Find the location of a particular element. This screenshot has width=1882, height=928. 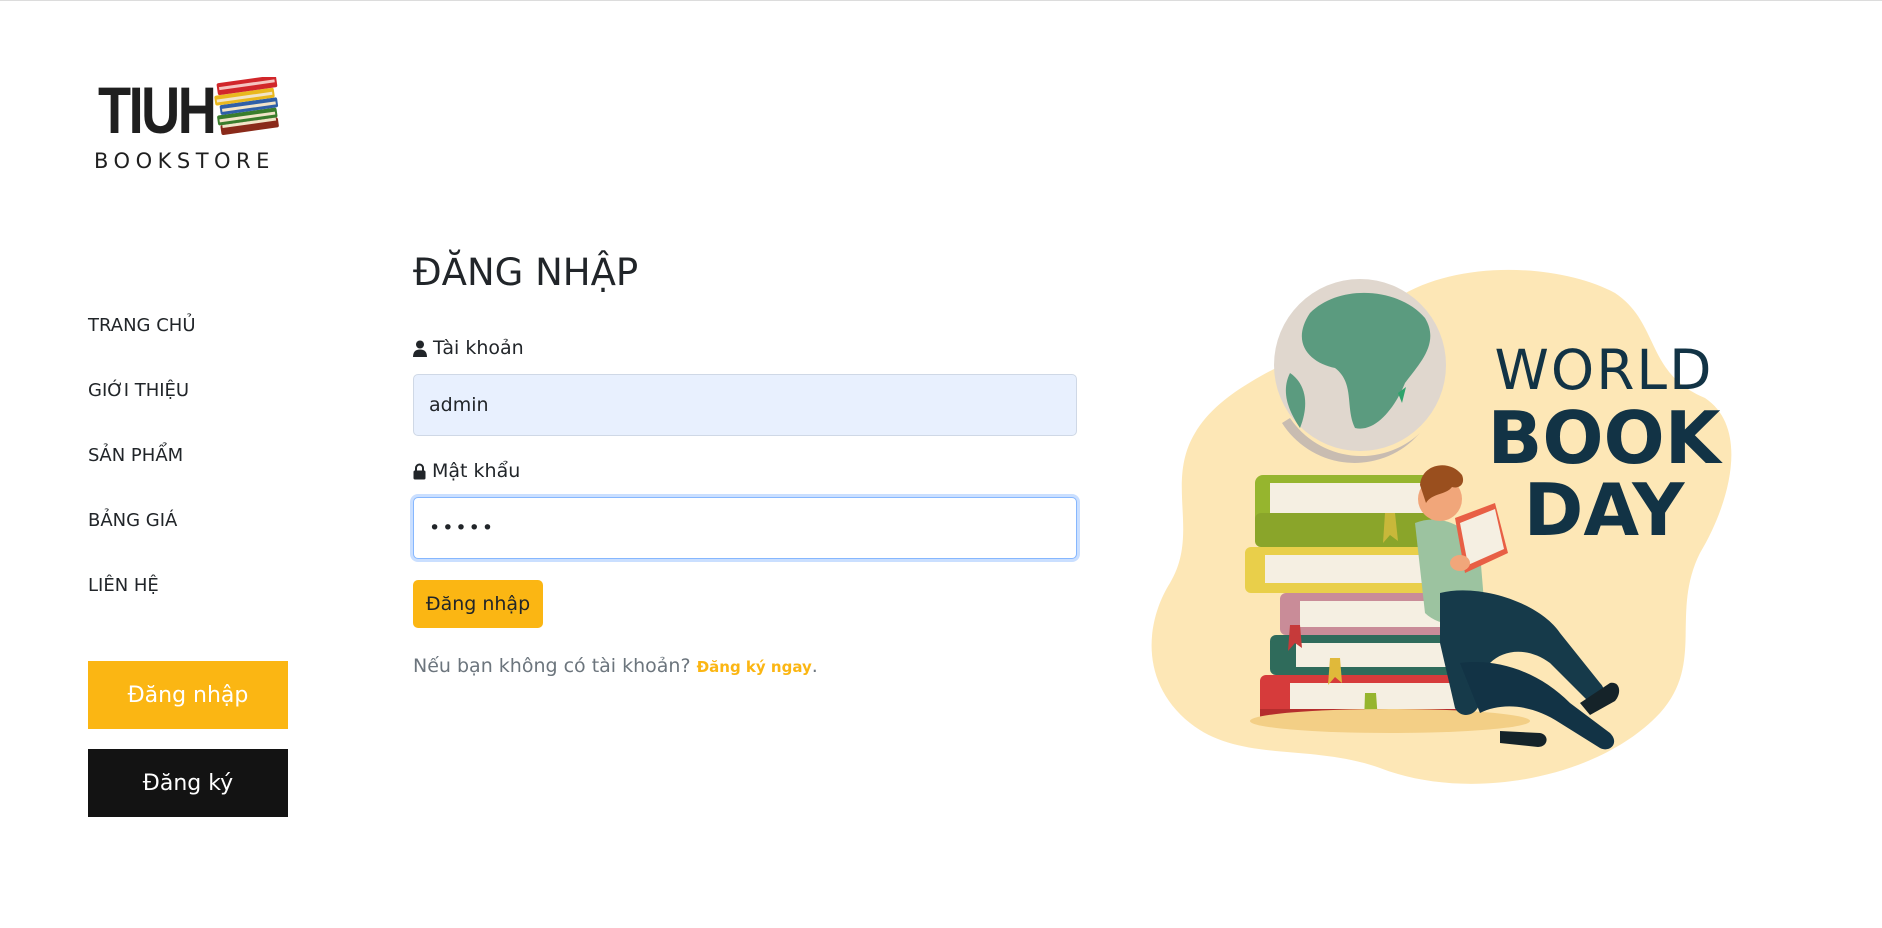

password-input is located at coordinates (745, 528).